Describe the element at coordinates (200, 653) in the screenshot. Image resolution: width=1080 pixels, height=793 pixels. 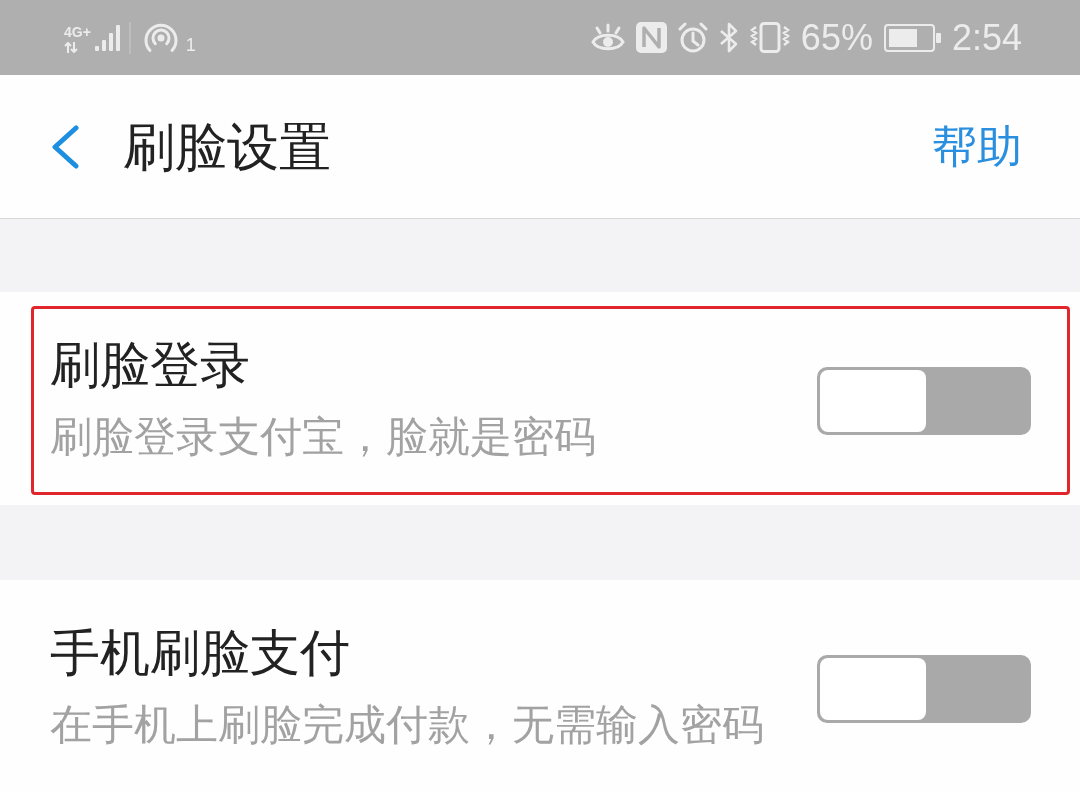
I see `setting-title: 手机刷脸支付` at that location.